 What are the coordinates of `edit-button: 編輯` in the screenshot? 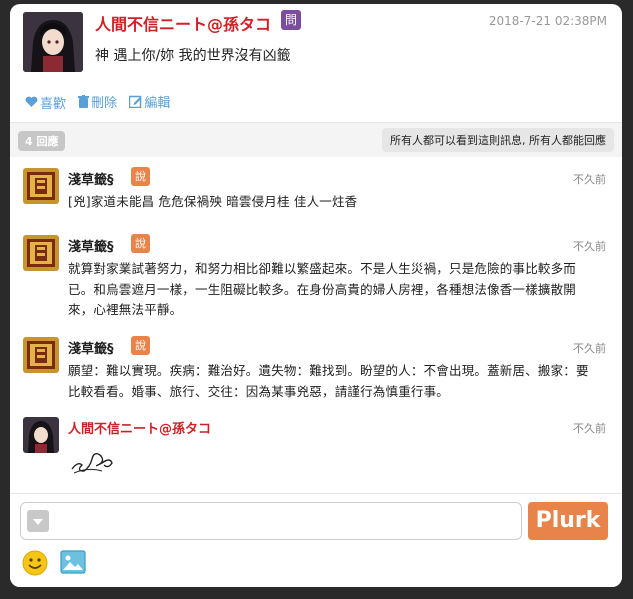 It's located at (149, 101).